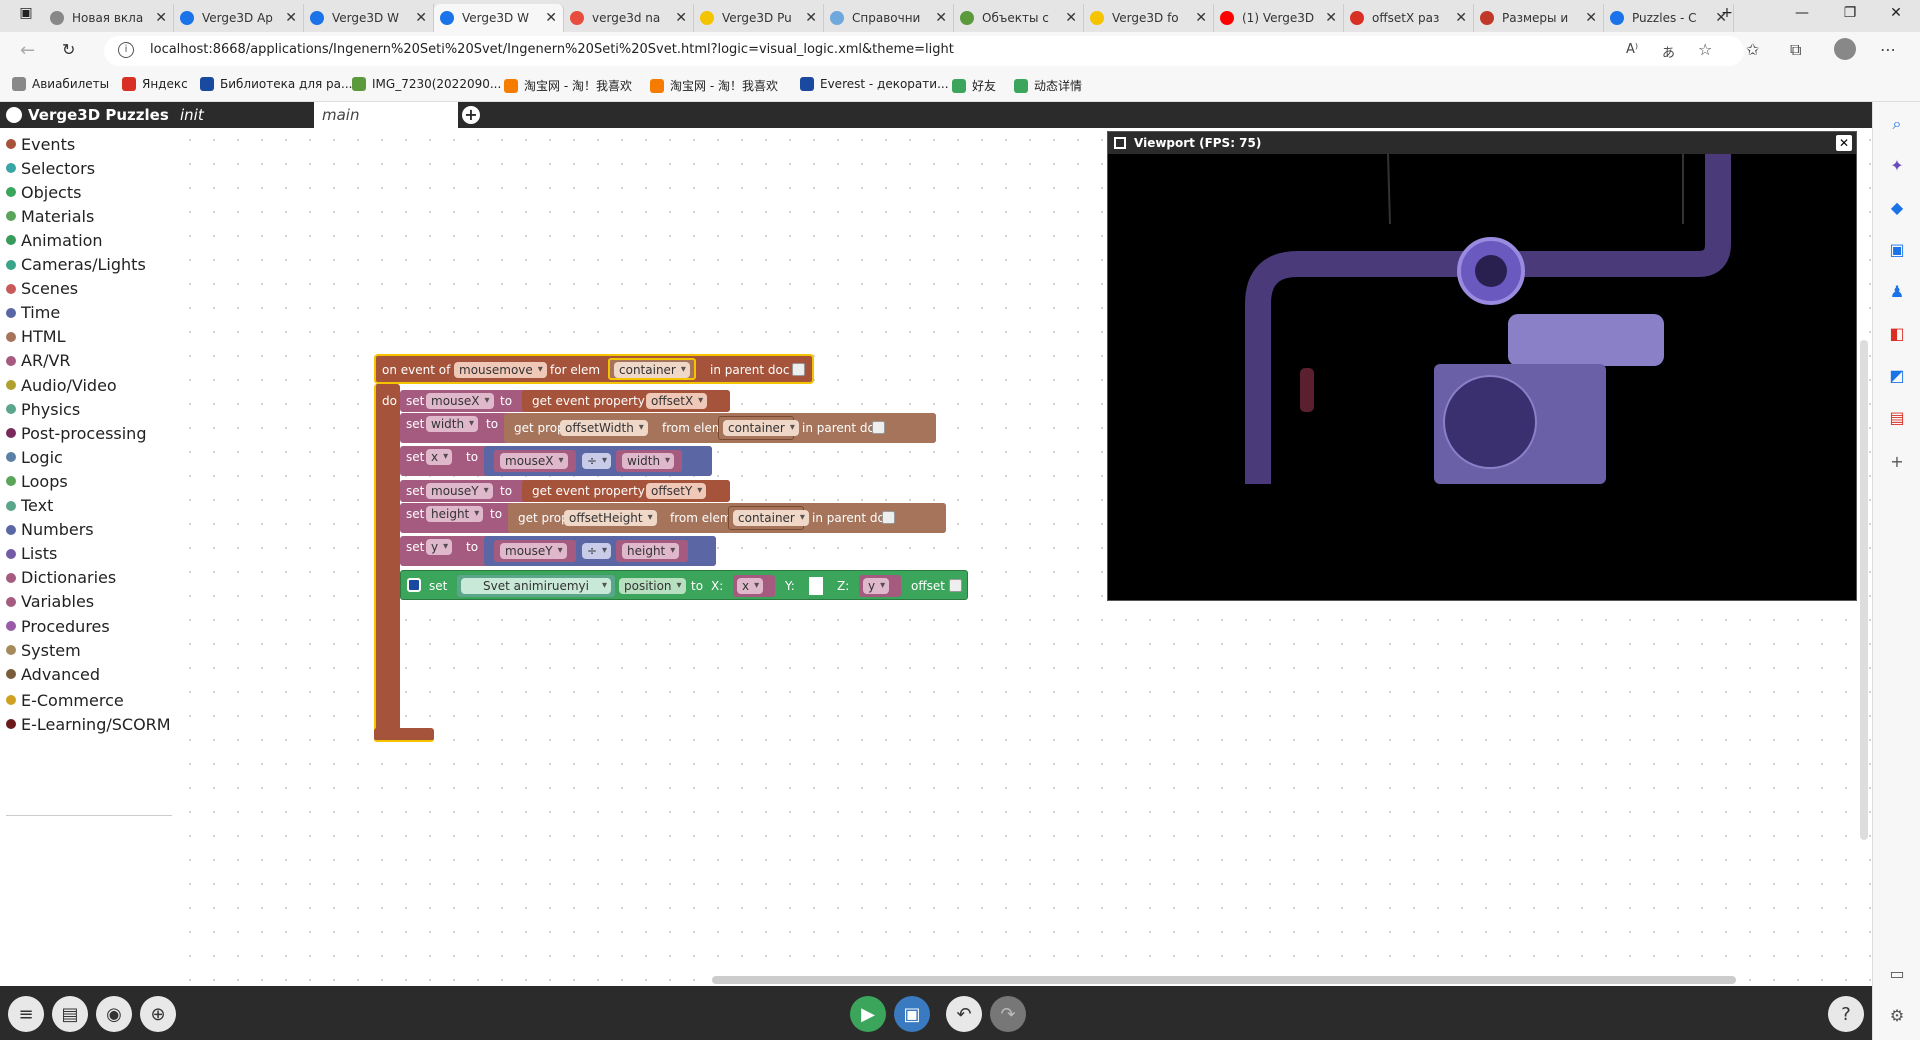 This screenshot has height=1040, width=1920. Describe the element at coordinates (76, 265) in the screenshot. I see `sidebar-category: Cameras/Lights` at that location.